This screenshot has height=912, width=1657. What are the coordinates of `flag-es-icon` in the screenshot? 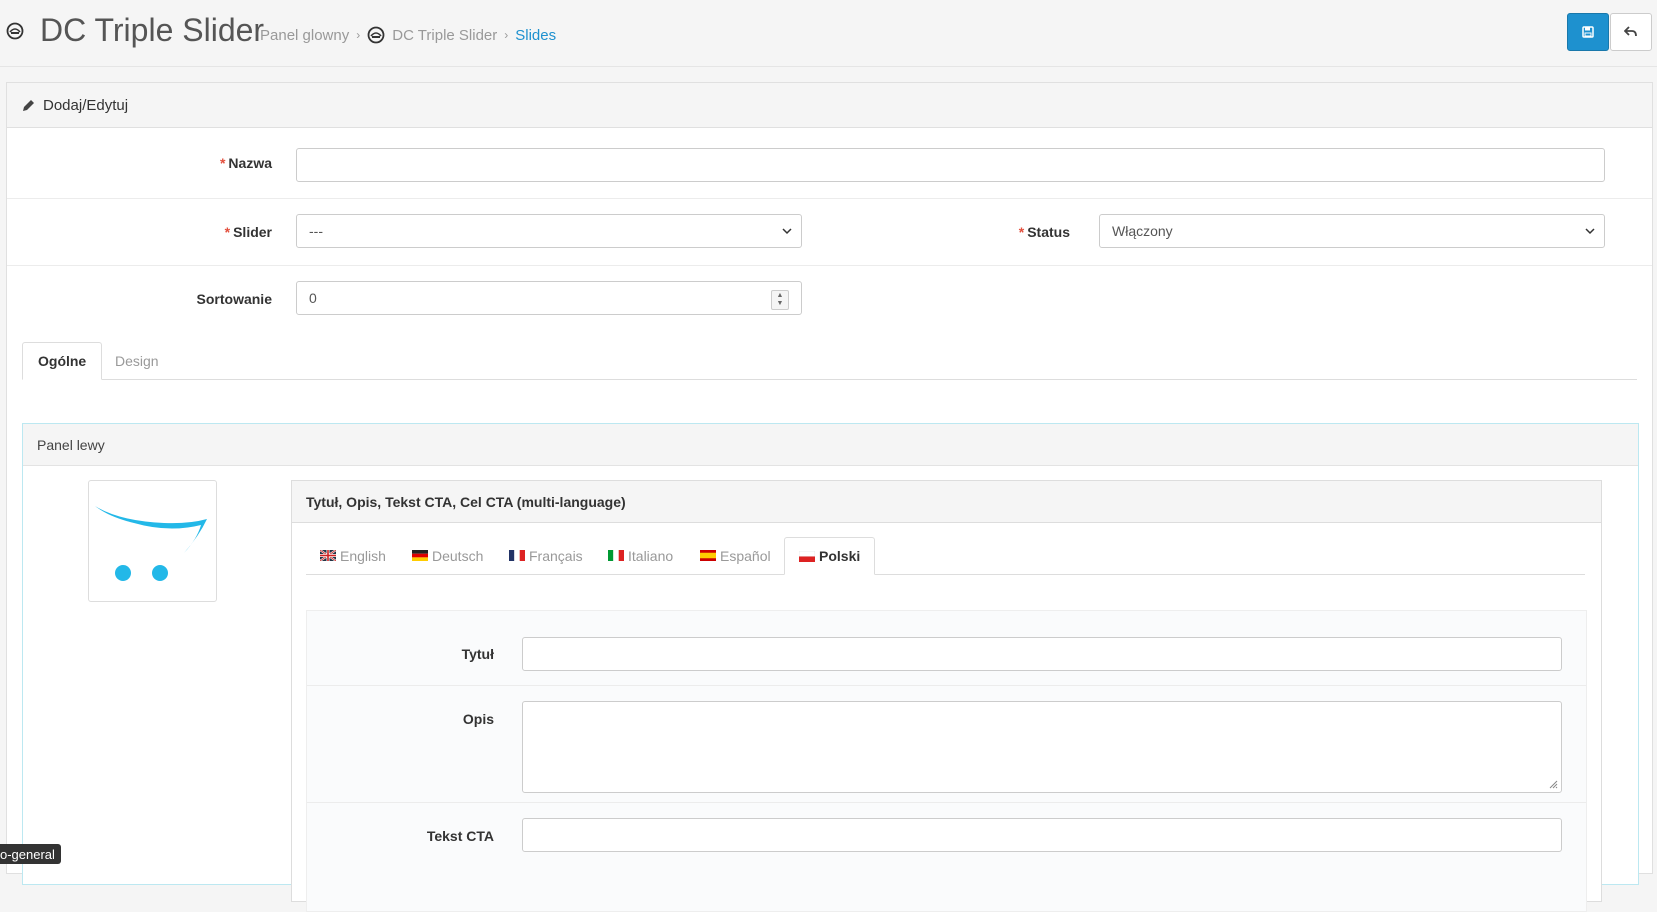 It's located at (708, 555).